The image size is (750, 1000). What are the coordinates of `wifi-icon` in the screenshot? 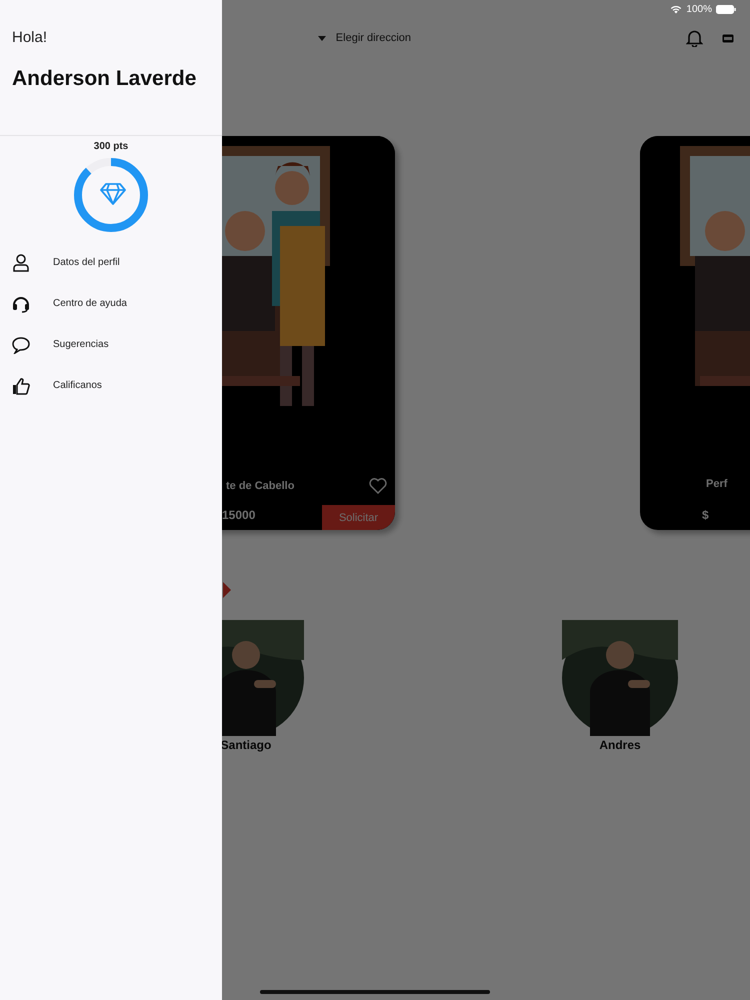 It's located at (676, 9).